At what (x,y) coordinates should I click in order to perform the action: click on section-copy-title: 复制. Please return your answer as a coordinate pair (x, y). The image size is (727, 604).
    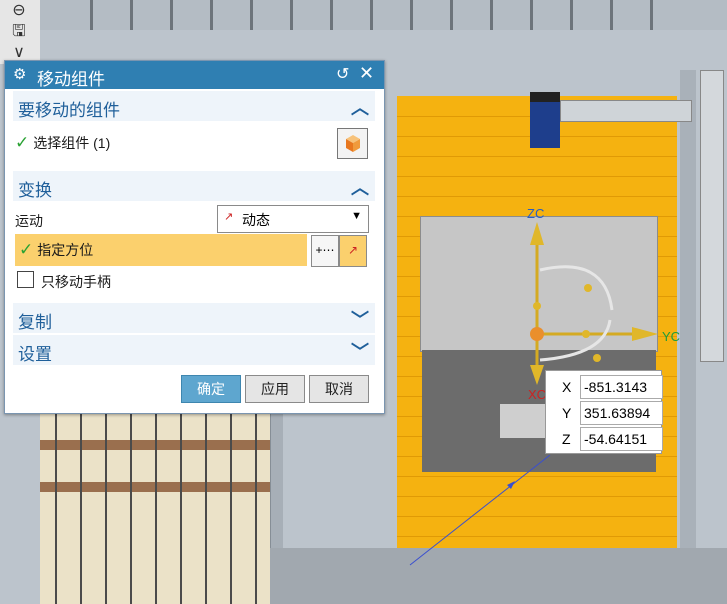
    Looking at the image, I should click on (35, 322).